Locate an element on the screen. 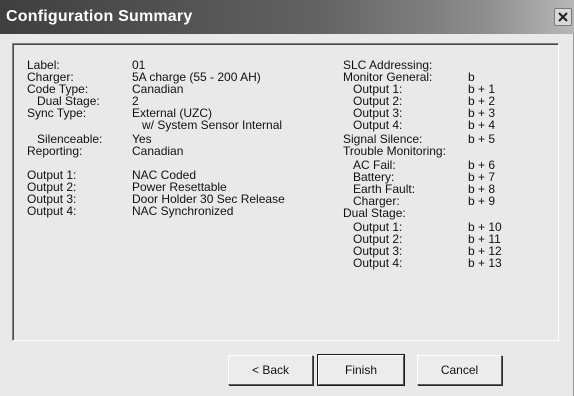 This screenshot has width=574, height=396. left-value-sync-type-detail: w/ System Sensor Internal is located at coordinates (212, 125).